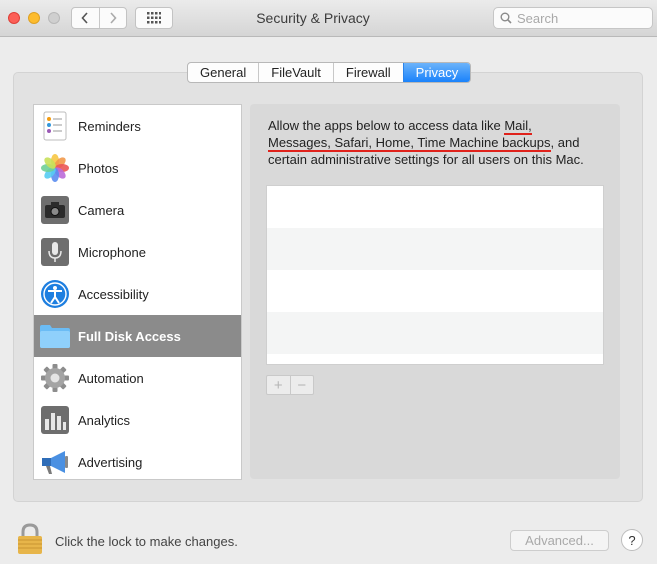 This screenshot has width=657, height=564. I want to click on zoom-window-button, so click(54, 18).